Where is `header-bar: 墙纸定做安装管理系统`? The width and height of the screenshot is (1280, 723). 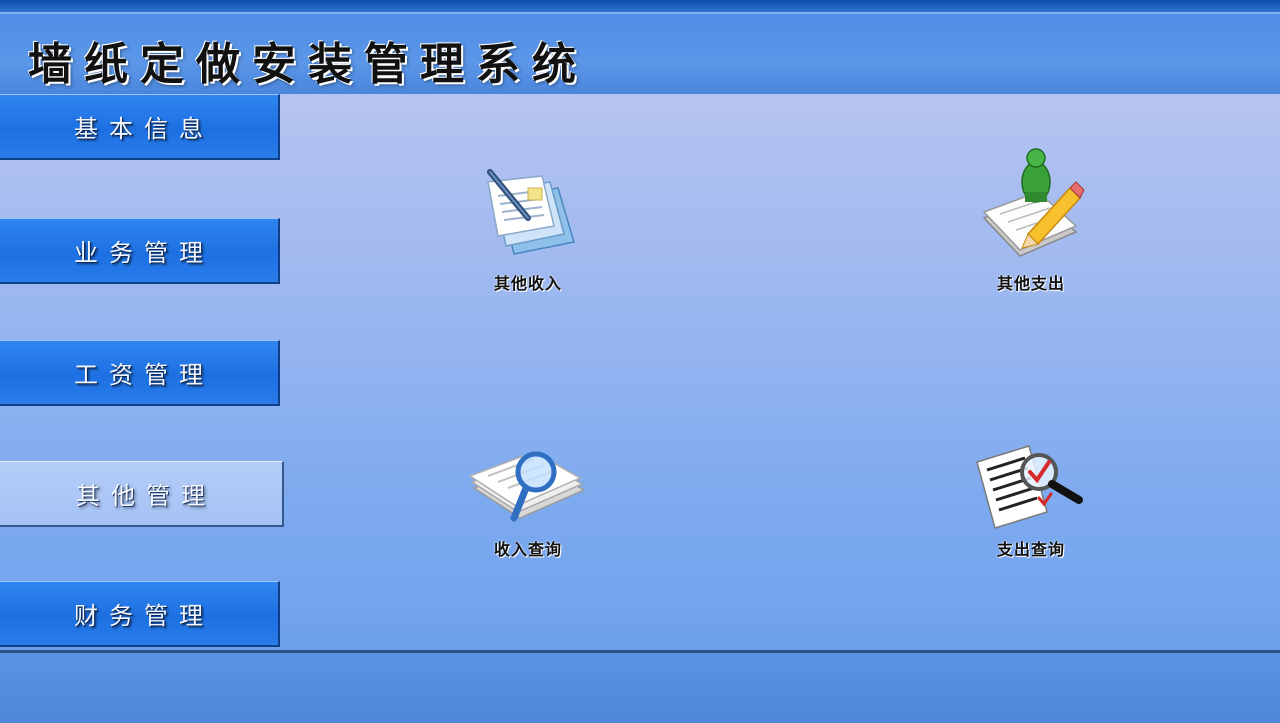 header-bar: 墙纸定做安装管理系统 is located at coordinates (640, 54).